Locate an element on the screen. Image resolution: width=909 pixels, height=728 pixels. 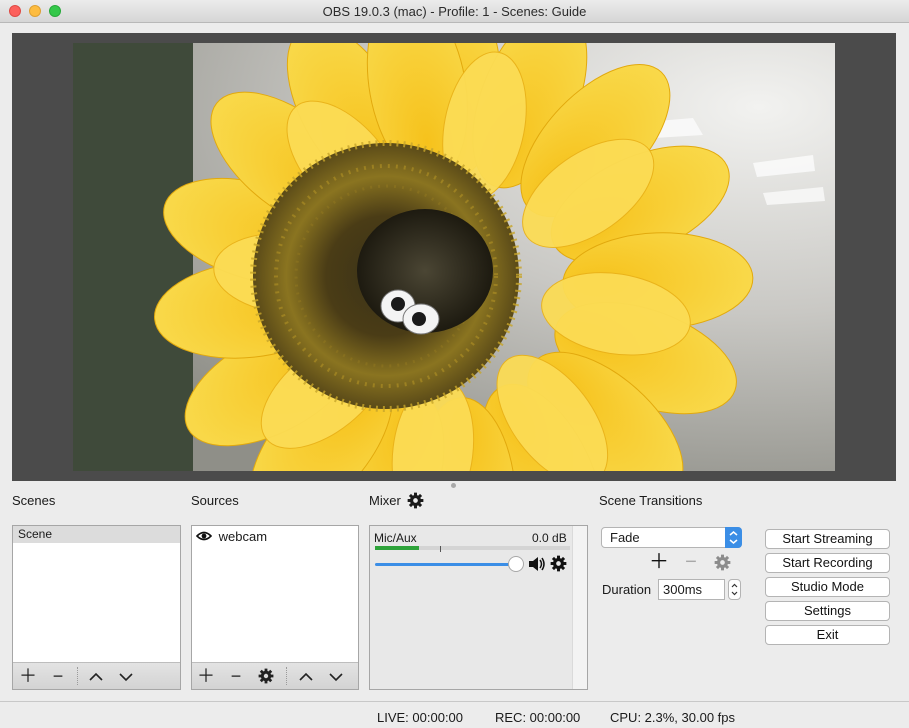
sources-panel: webcam ＋ − is located at coordinates (275, 607).